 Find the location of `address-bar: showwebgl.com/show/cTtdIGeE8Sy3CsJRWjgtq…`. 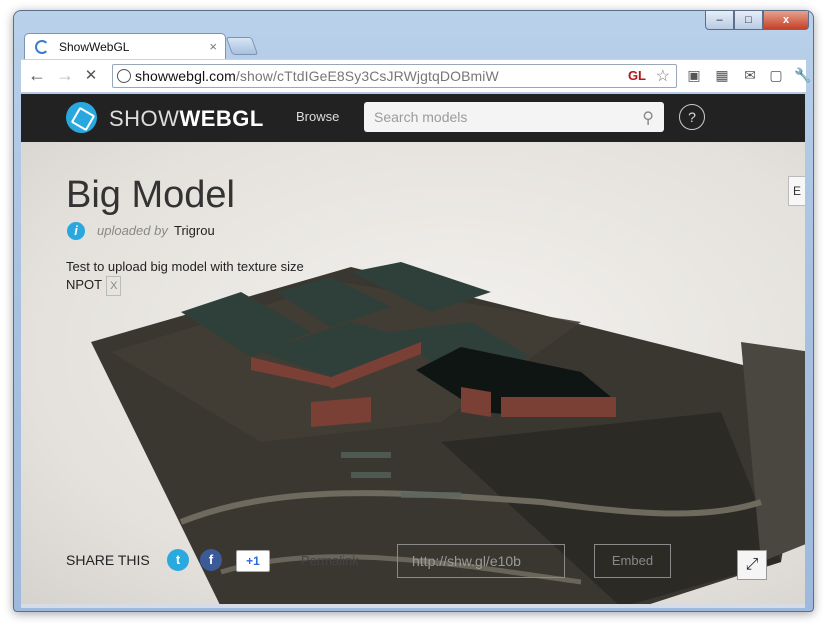

address-bar: showwebgl.com/show/cTtdIGeE8Sy3CsJRWjgtq… is located at coordinates (394, 76).